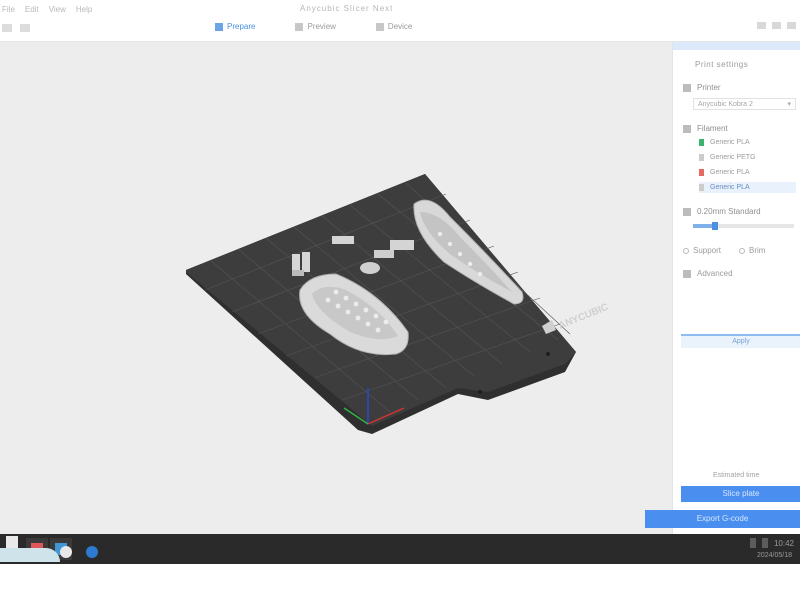 The height and width of the screenshot is (600, 800). What do you see at coordinates (707, 250) in the screenshot?
I see `support-option-label: Support` at bounding box center [707, 250].